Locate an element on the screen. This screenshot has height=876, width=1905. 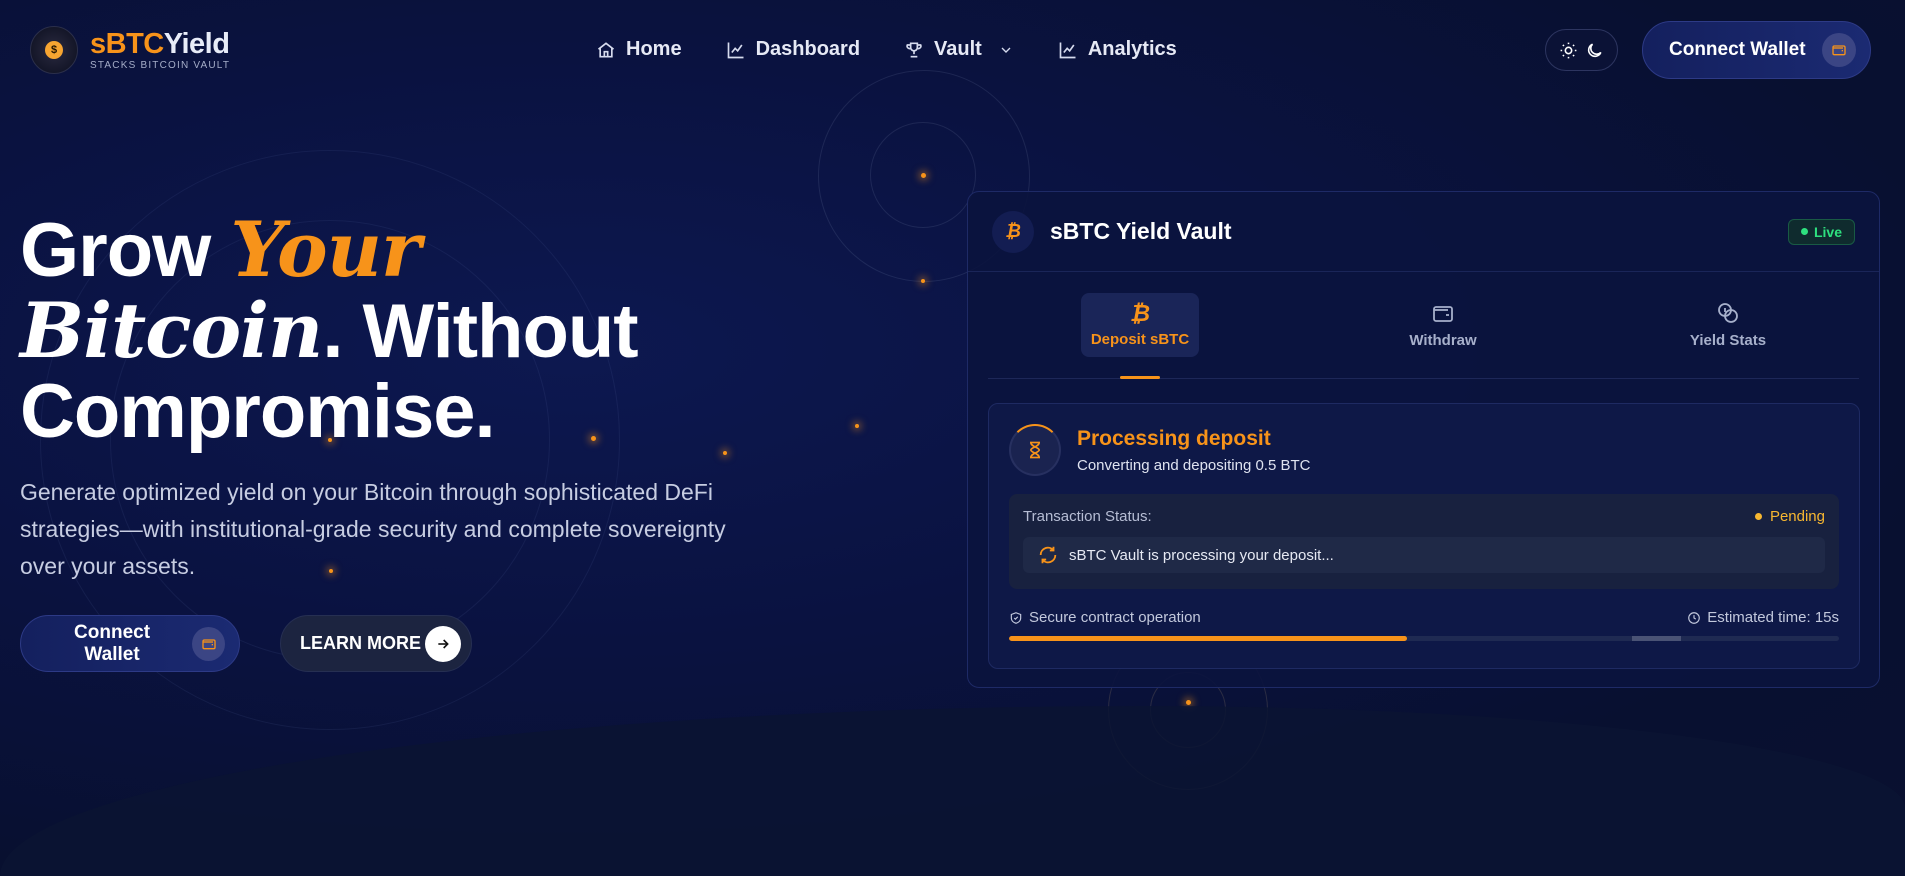
learn-more-button: LEARN MORE is located at coordinates (376, 643).